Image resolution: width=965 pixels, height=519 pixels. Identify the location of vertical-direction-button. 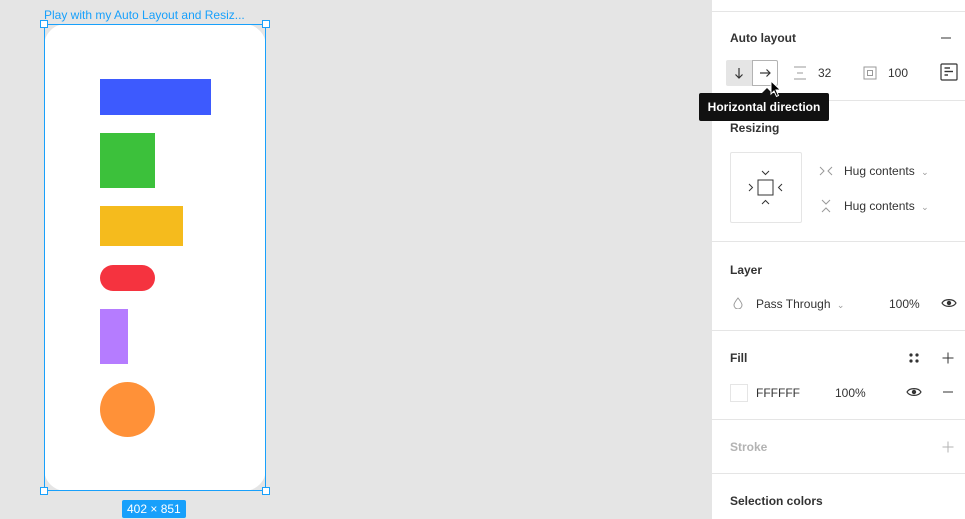
(739, 73).